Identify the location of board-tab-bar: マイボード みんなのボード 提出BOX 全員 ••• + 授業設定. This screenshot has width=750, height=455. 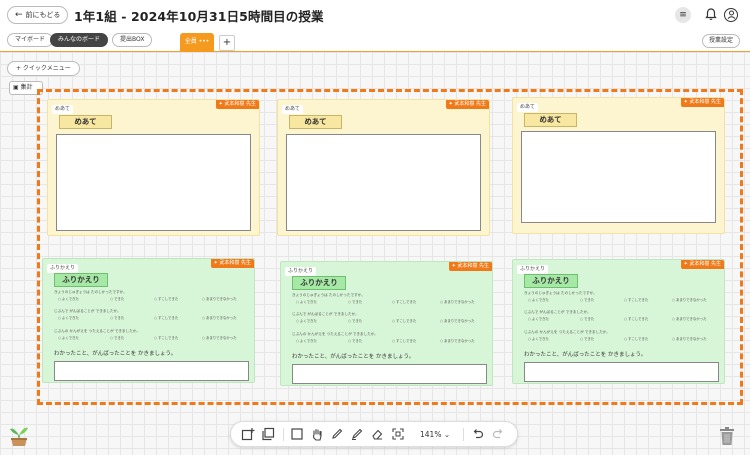
(375, 41).